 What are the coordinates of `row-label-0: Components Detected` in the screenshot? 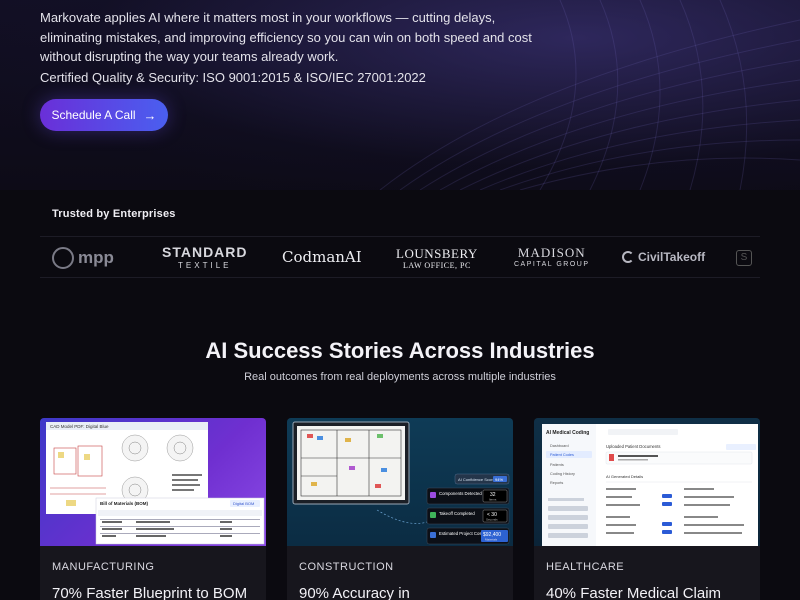 It's located at (460, 493).